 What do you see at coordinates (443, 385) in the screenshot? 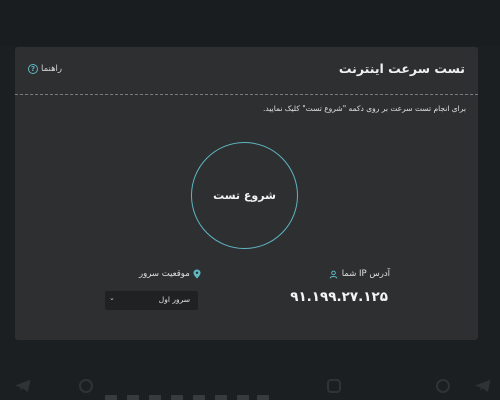
I see `aparat-icon` at bounding box center [443, 385].